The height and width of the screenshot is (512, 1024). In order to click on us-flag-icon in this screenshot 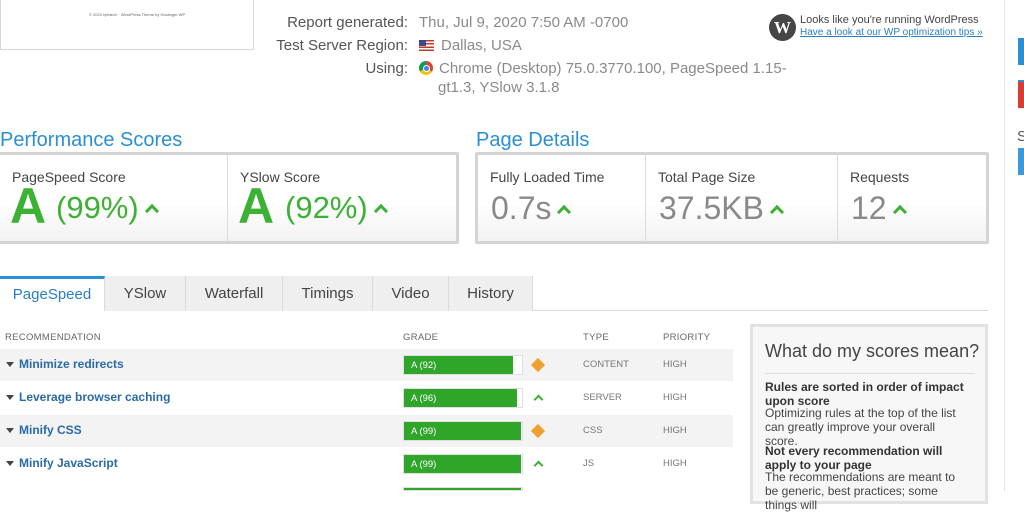, I will do `click(426, 45)`.